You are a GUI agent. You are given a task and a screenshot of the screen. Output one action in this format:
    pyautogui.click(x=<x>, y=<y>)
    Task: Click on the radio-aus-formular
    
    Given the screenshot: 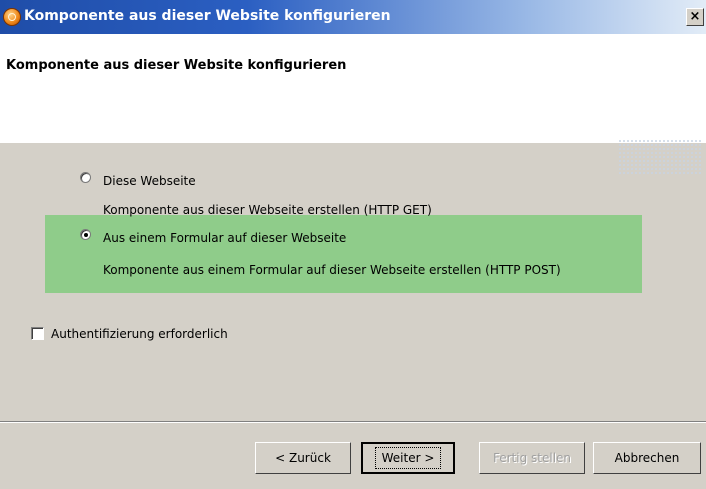 What is the action you would take?
    pyautogui.click(x=85, y=234)
    